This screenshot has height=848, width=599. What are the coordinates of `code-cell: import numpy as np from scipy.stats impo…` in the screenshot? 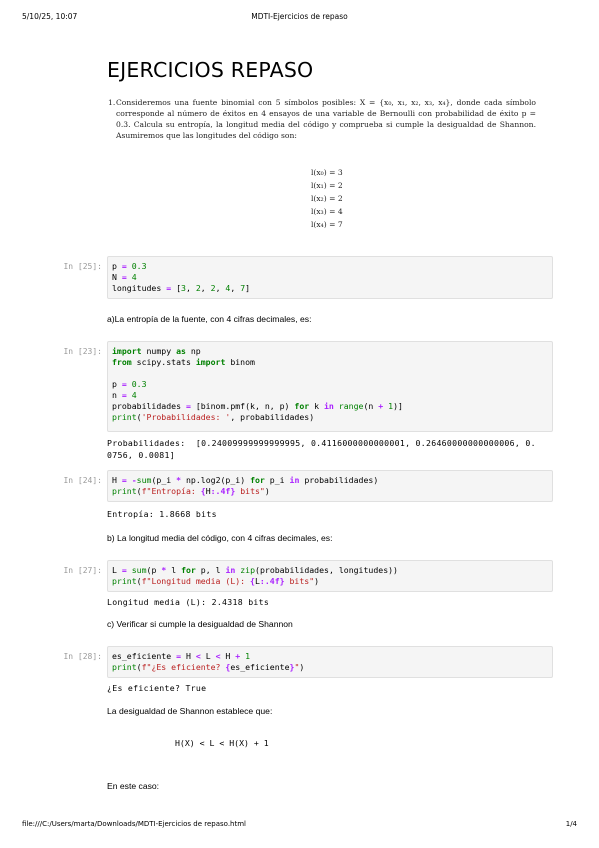 It's located at (330, 386).